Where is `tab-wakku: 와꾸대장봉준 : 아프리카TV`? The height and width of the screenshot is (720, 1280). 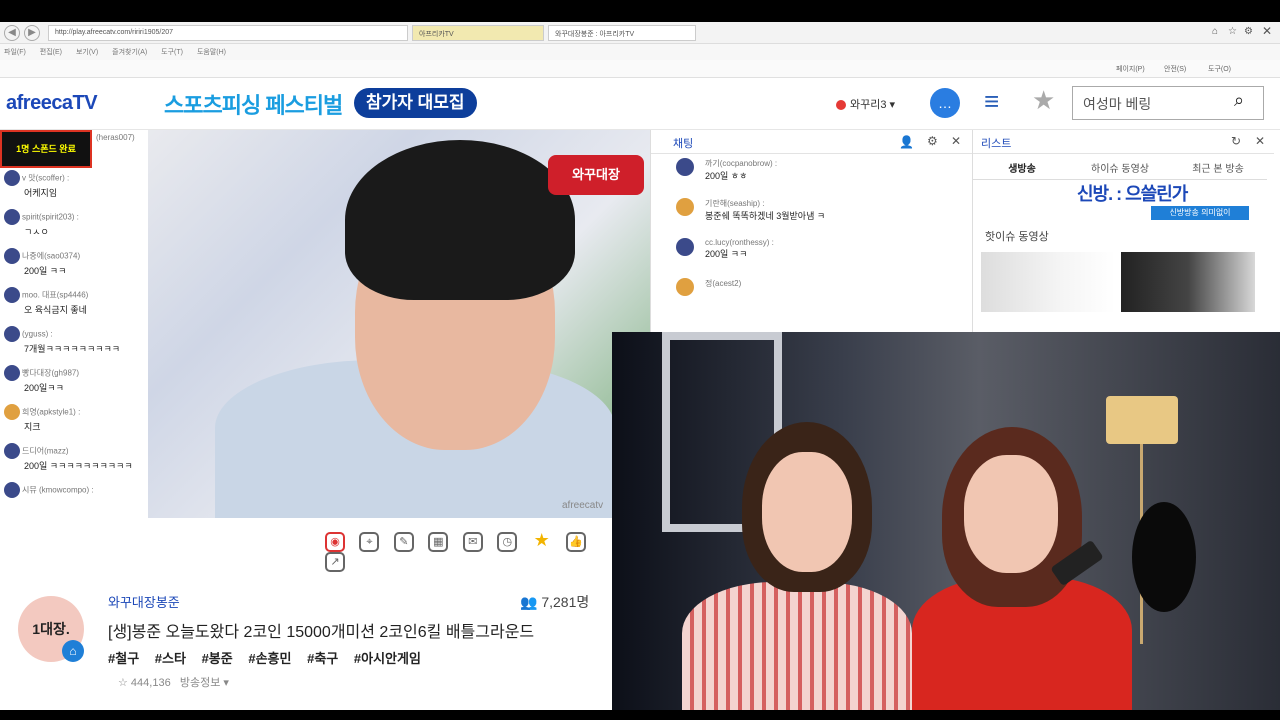
tab-wakku: 와꾸대장봉준 : 아프리카TV is located at coordinates (622, 33).